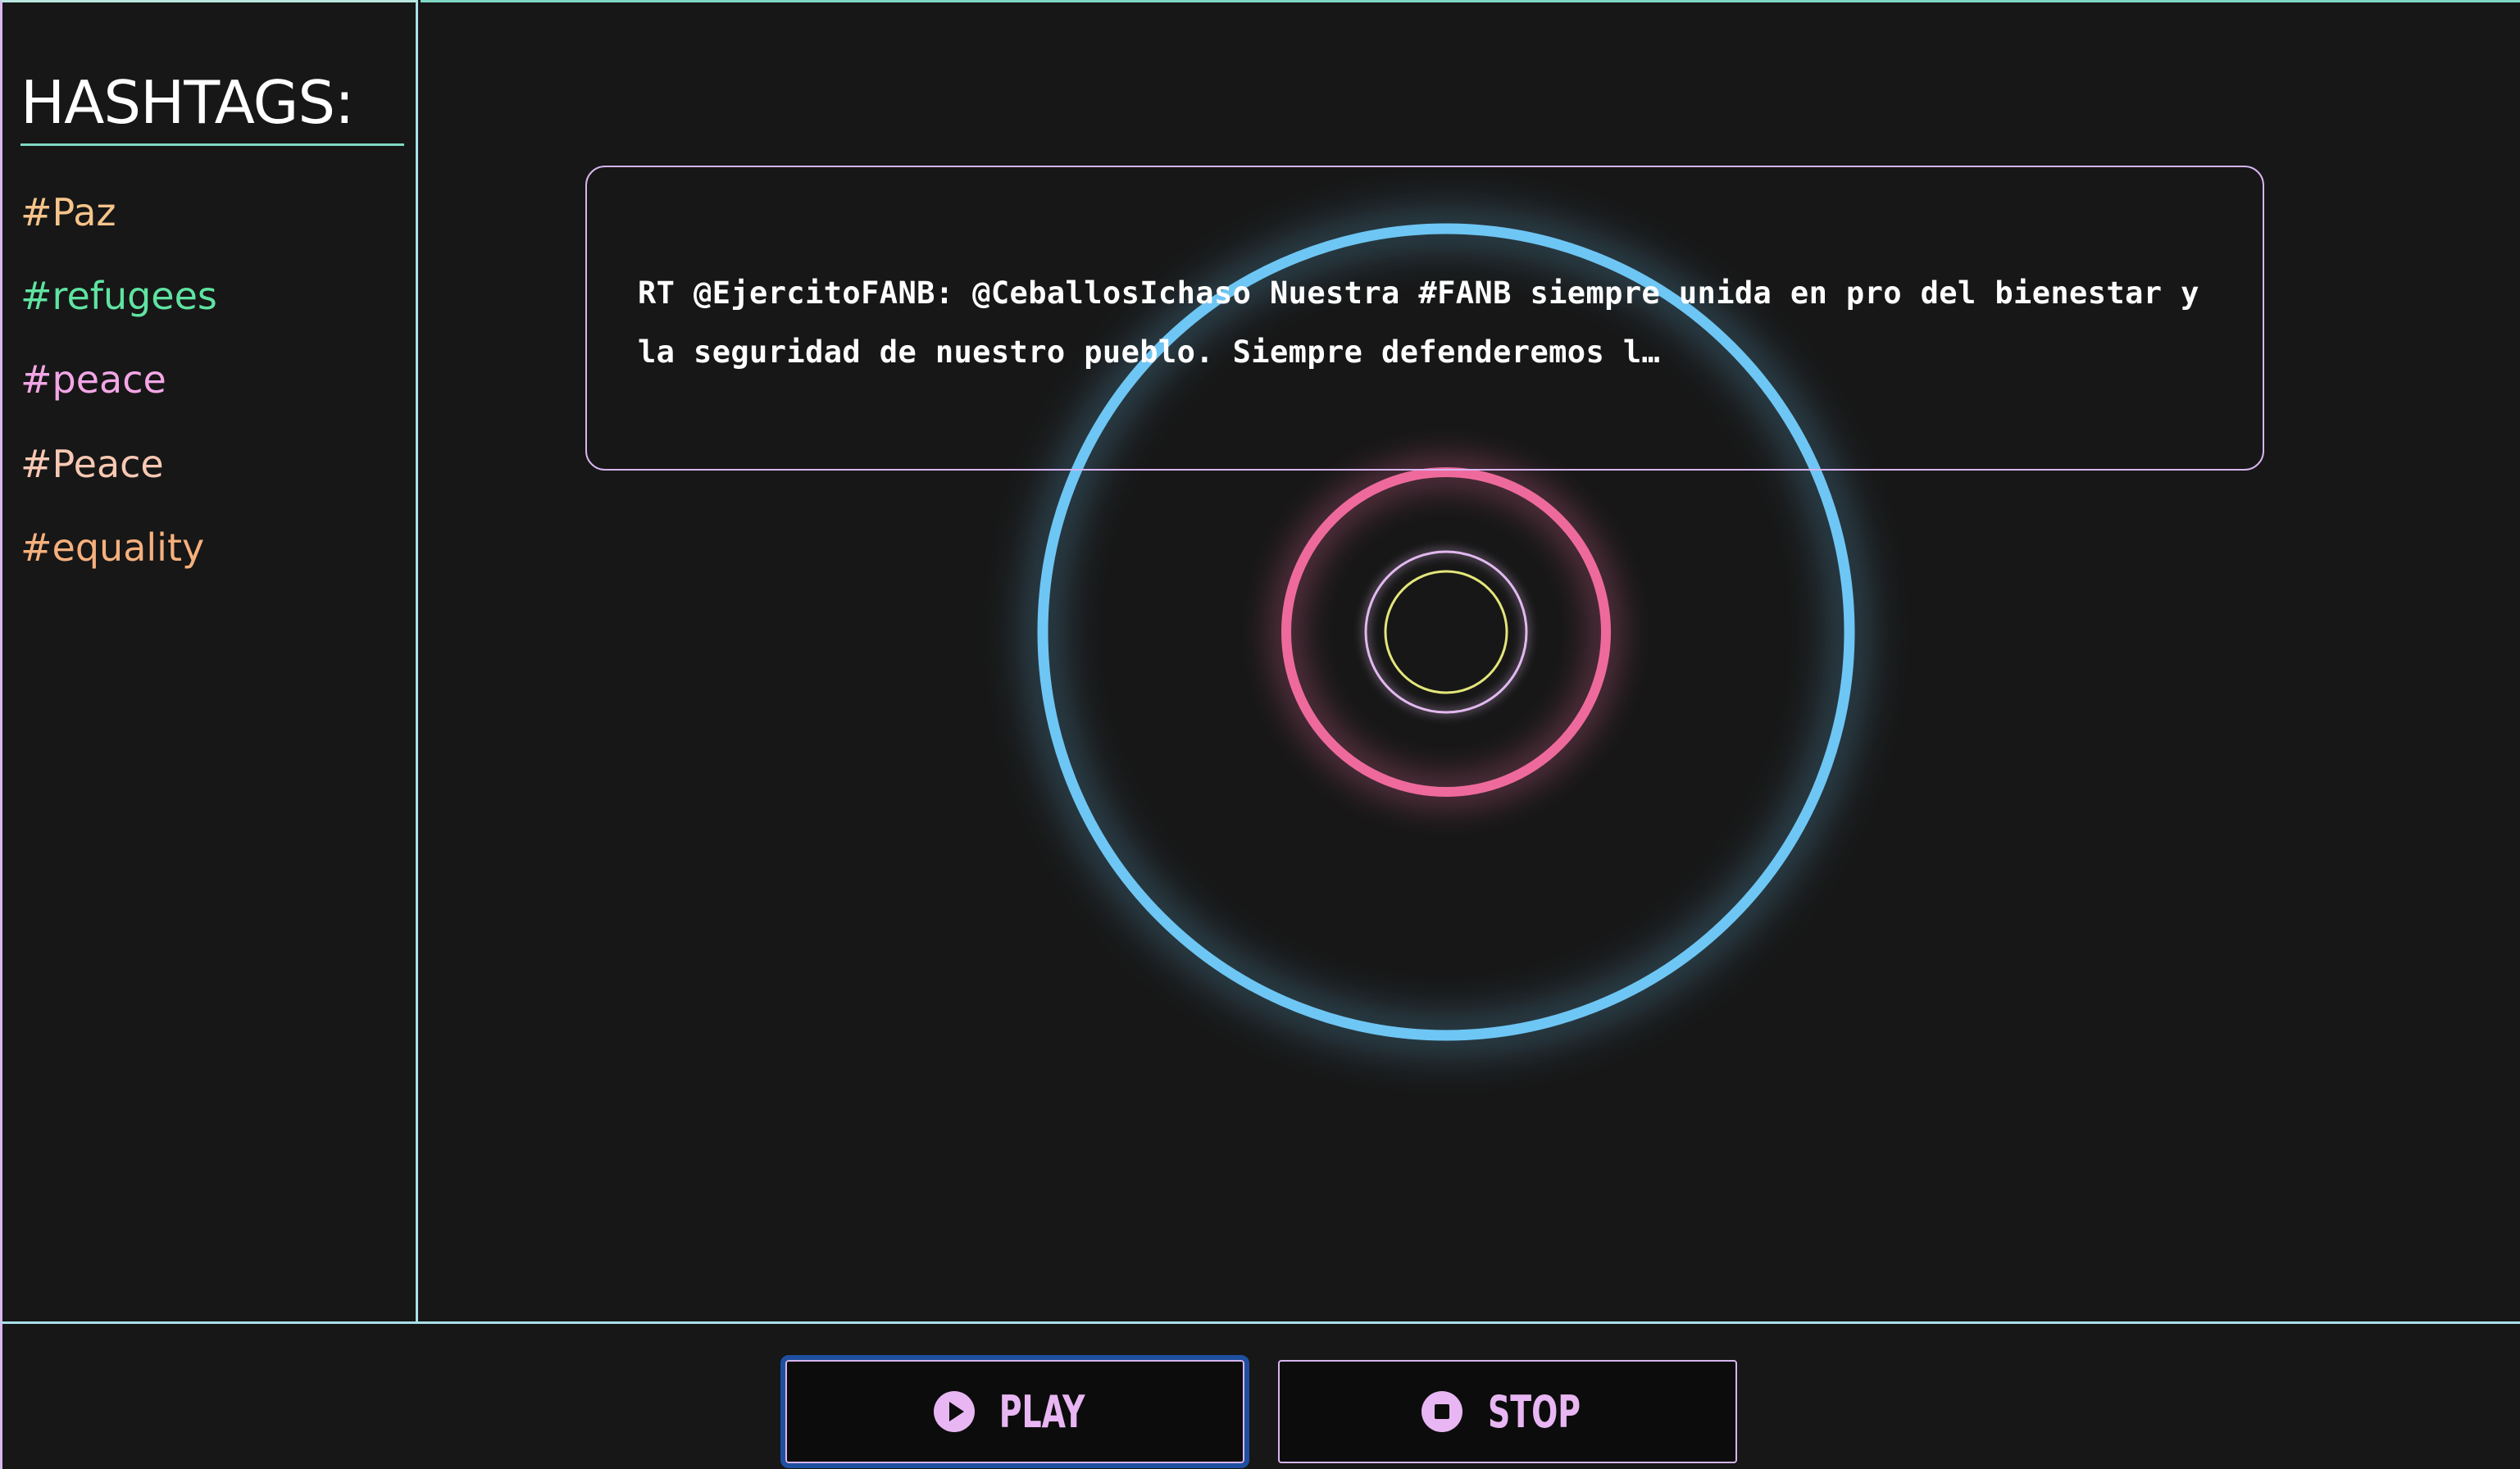  I want to click on middle-ring, so click(1446, 632).